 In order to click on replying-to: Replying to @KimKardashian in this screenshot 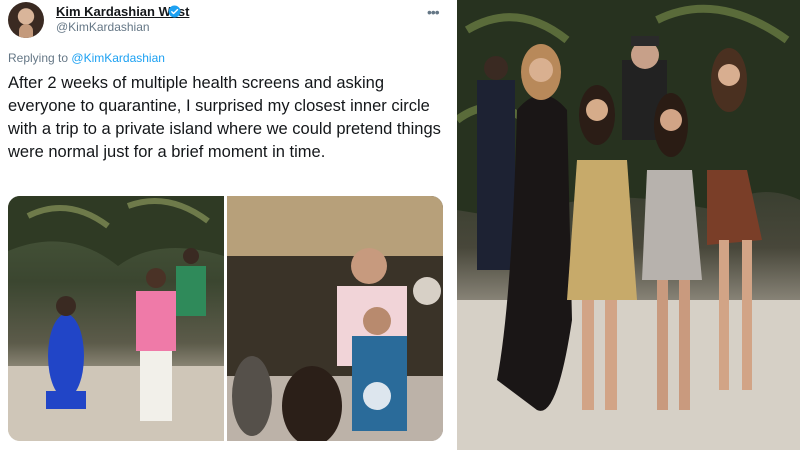, I will do `click(86, 58)`.